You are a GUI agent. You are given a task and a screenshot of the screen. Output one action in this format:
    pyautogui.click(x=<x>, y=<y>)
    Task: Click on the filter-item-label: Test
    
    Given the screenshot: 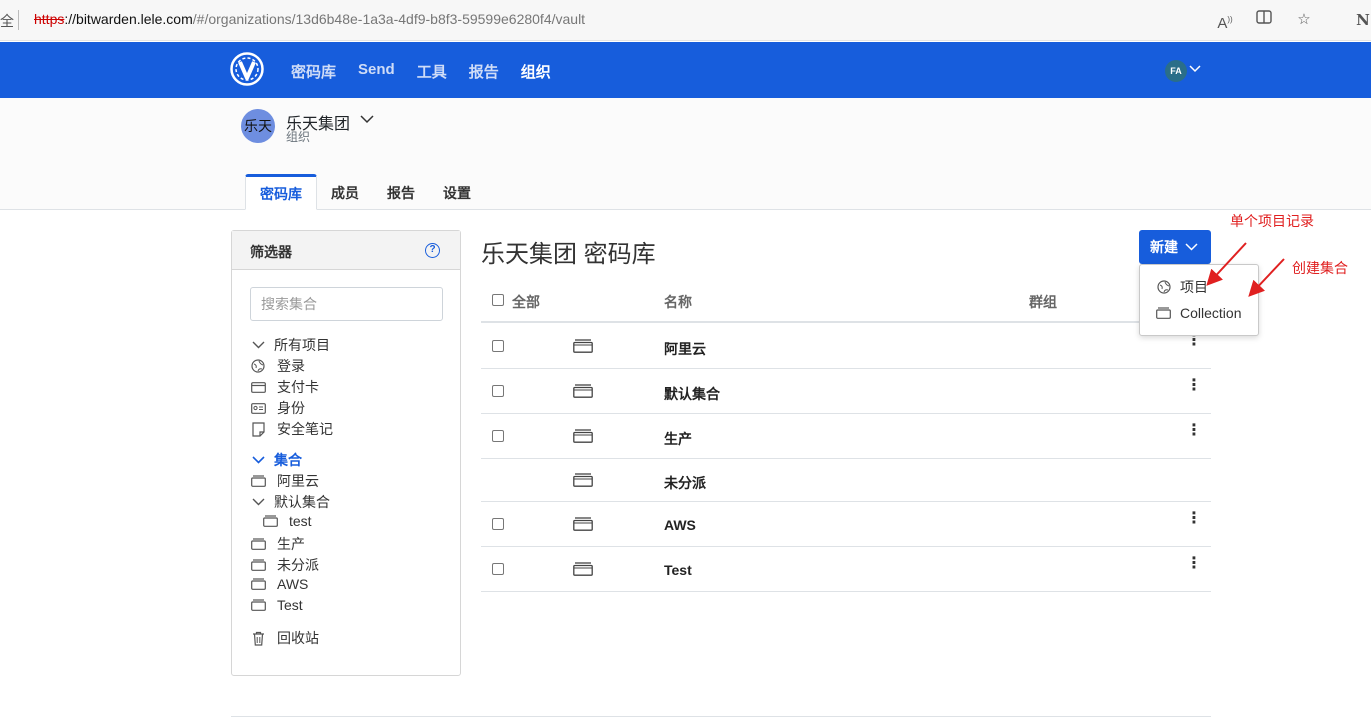 What is the action you would take?
    pyautogui.click(x=290, y=605)
    